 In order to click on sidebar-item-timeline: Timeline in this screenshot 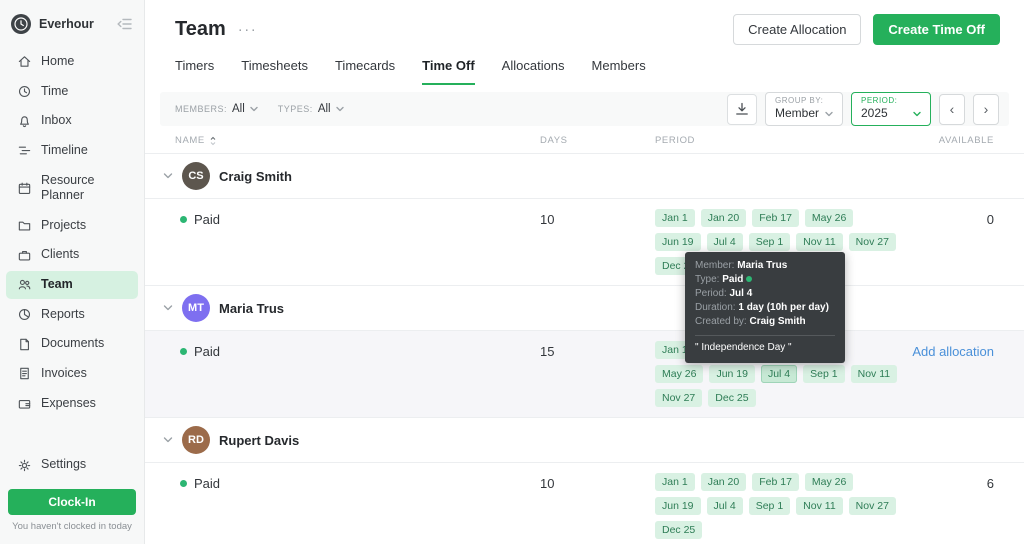, I will do `click(72, 151)`.